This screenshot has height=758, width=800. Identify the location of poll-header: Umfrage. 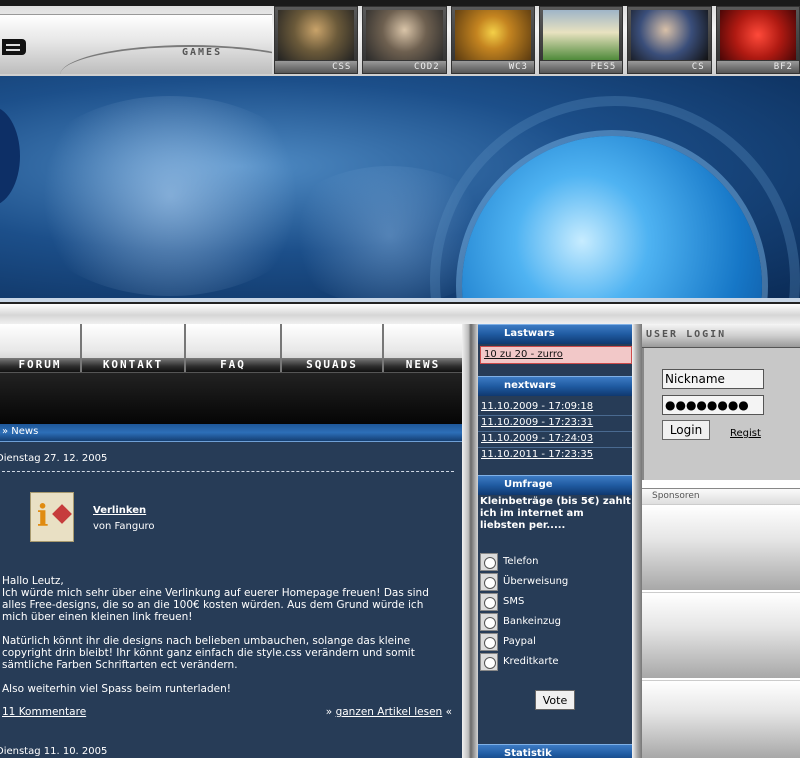
(555, 485).